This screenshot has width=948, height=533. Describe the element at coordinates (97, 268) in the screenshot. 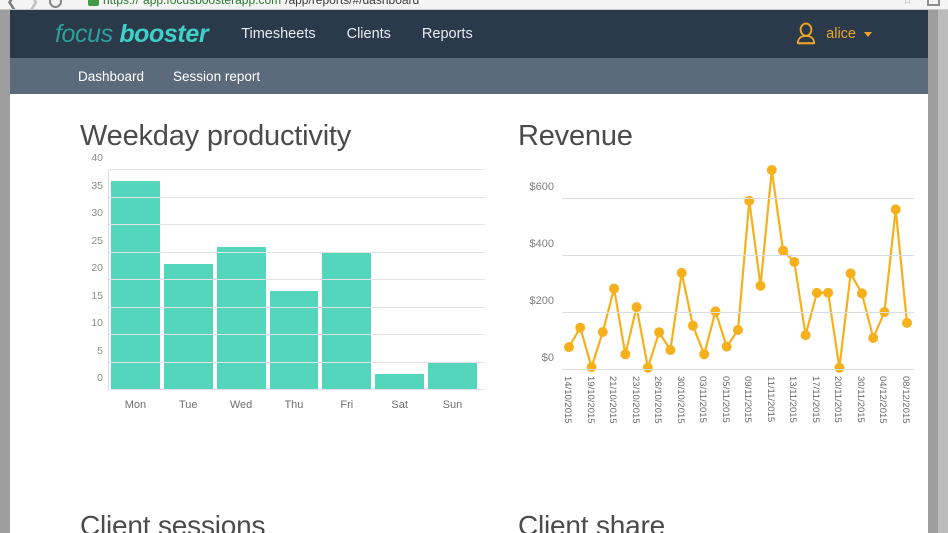

I see `bar-chart-y-tick: 20` at that location.